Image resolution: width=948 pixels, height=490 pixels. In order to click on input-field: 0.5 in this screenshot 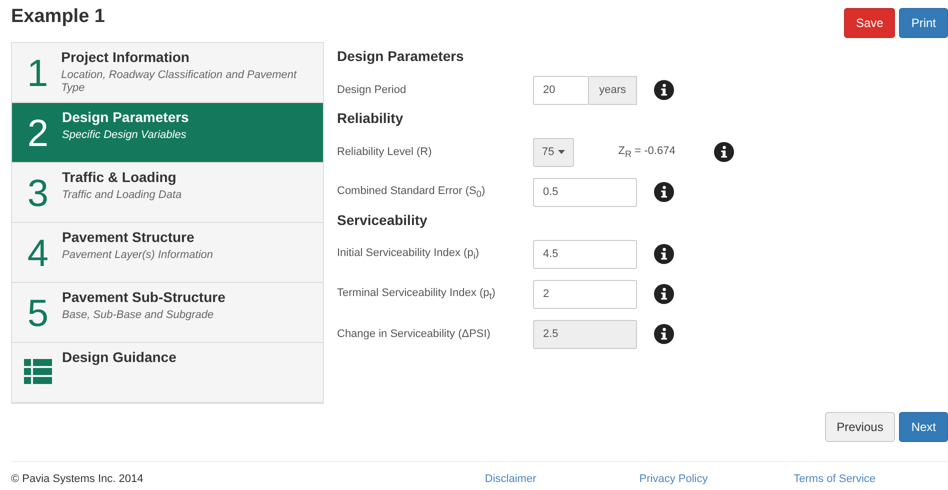, I will do `click(585, 192)`.